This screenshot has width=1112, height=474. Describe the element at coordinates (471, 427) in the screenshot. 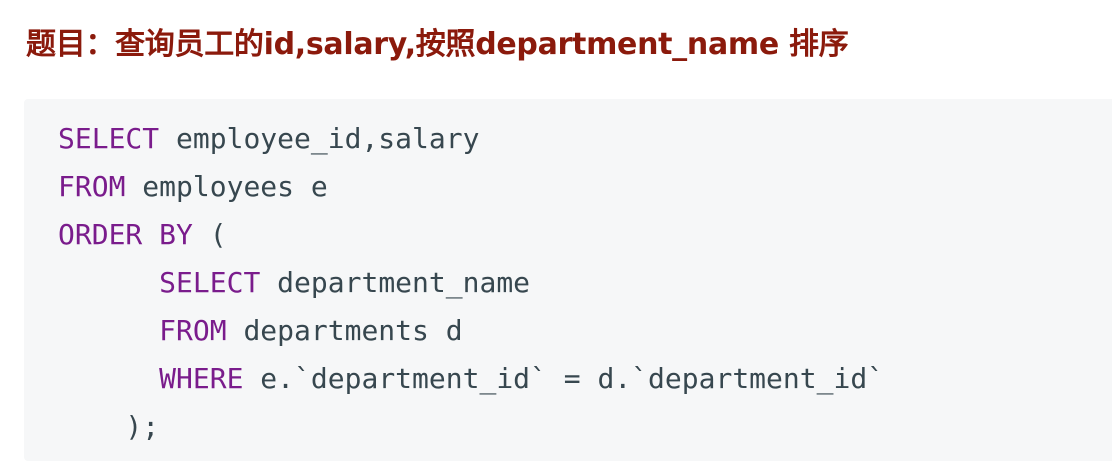

I see `code-line: );` at that location.